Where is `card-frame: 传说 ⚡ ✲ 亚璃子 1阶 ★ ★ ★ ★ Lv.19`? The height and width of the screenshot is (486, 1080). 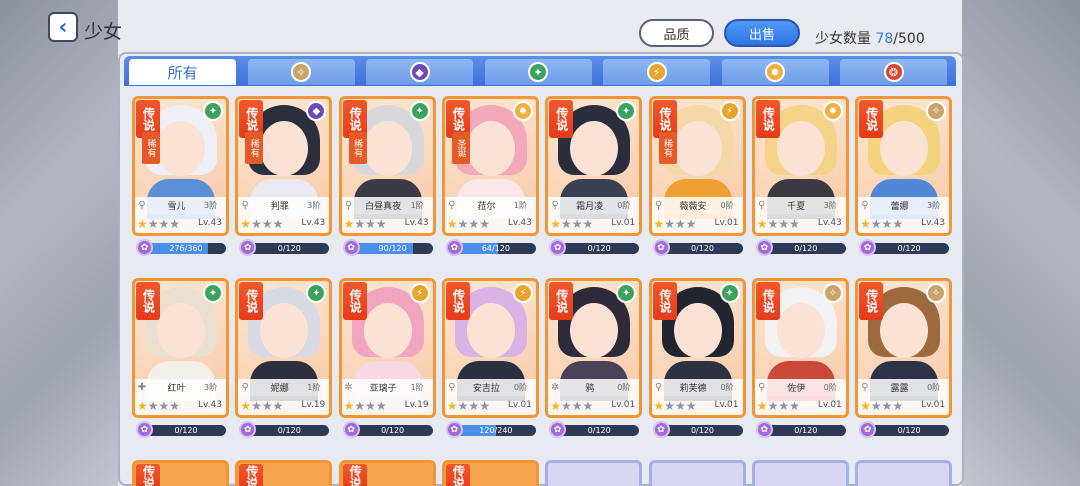
card-frame: 传说 ⚡ ✲ 亚璃子 1阶 ★ ★ ★ ★ Lv.19 is located at coordinates (387, 348).